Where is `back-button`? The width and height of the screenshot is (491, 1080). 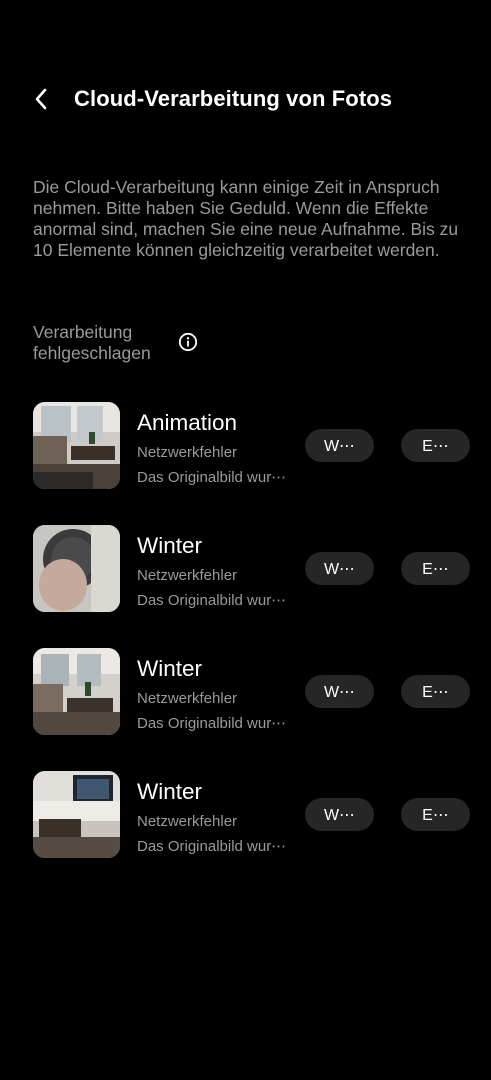
back-button is located at coordinates (41, 99).